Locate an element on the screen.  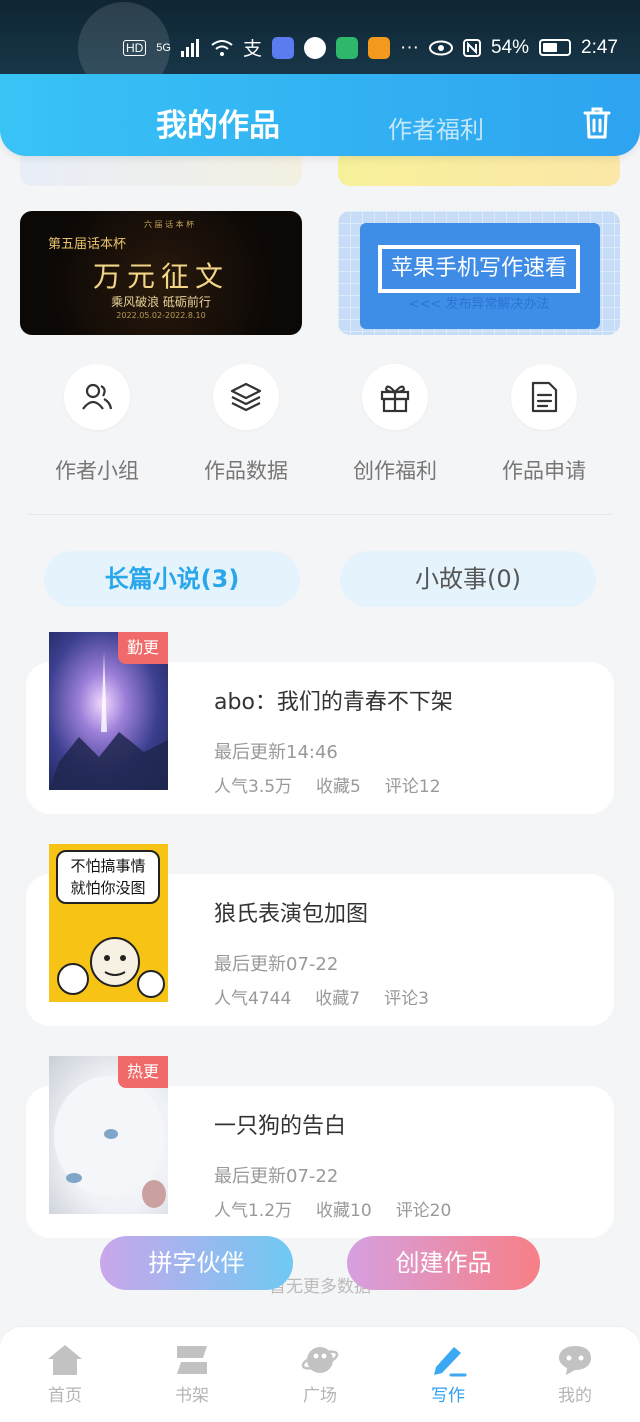
work-stats: 人气3.5万 收藏5 评论12 is located at coordinates (339, 784).